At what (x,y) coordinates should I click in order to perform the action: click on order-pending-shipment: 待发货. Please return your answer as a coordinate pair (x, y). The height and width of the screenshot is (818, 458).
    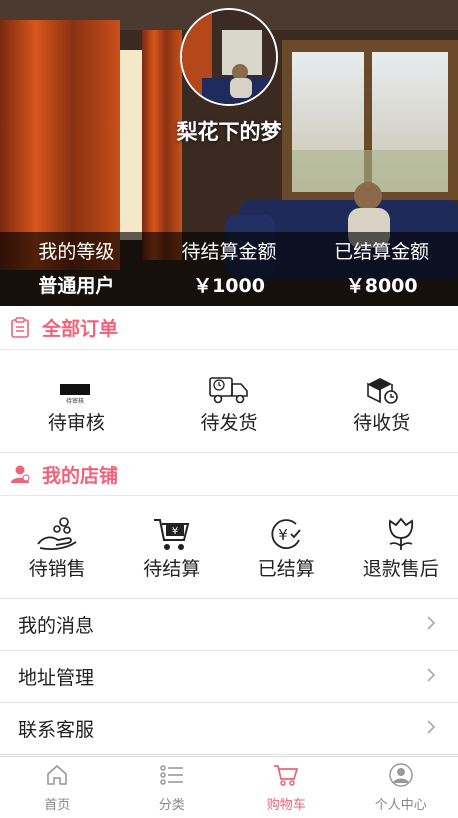
    Looking at the image, I should click on (229, 402).